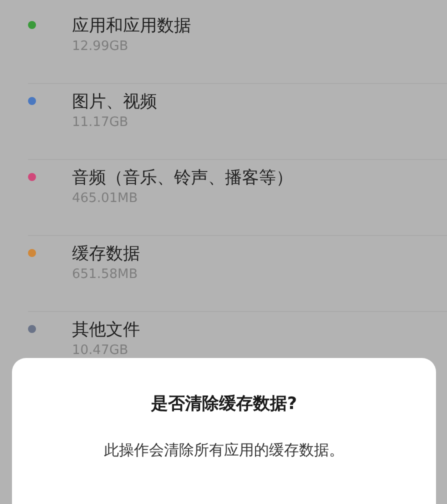 Image resolution: width=447 pixels, height=504 pixels. Describe the element at coordinates (131, 26) in the screenshot. I see `category-name: 应用和应用数据` at that location.